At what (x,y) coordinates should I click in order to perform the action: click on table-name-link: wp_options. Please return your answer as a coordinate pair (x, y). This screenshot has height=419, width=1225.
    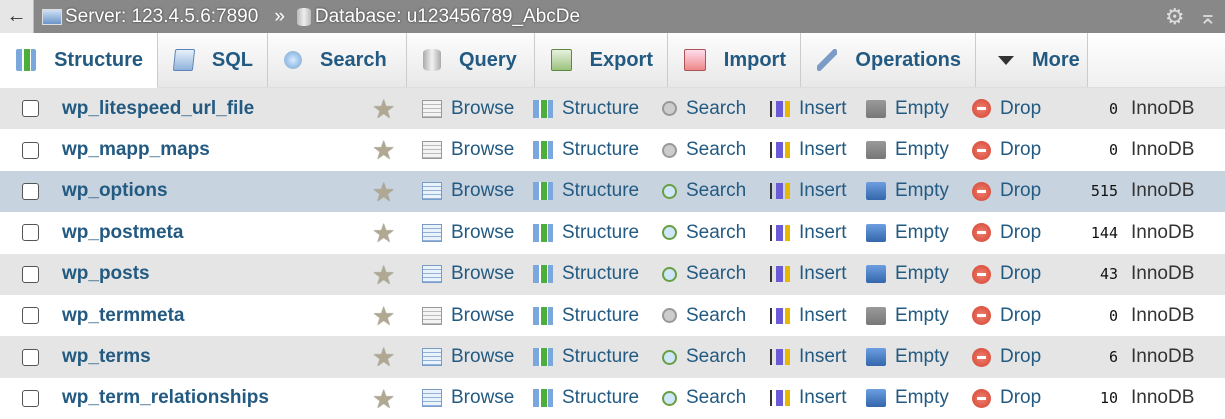
    Looking at the image, I should click on (115, 191).